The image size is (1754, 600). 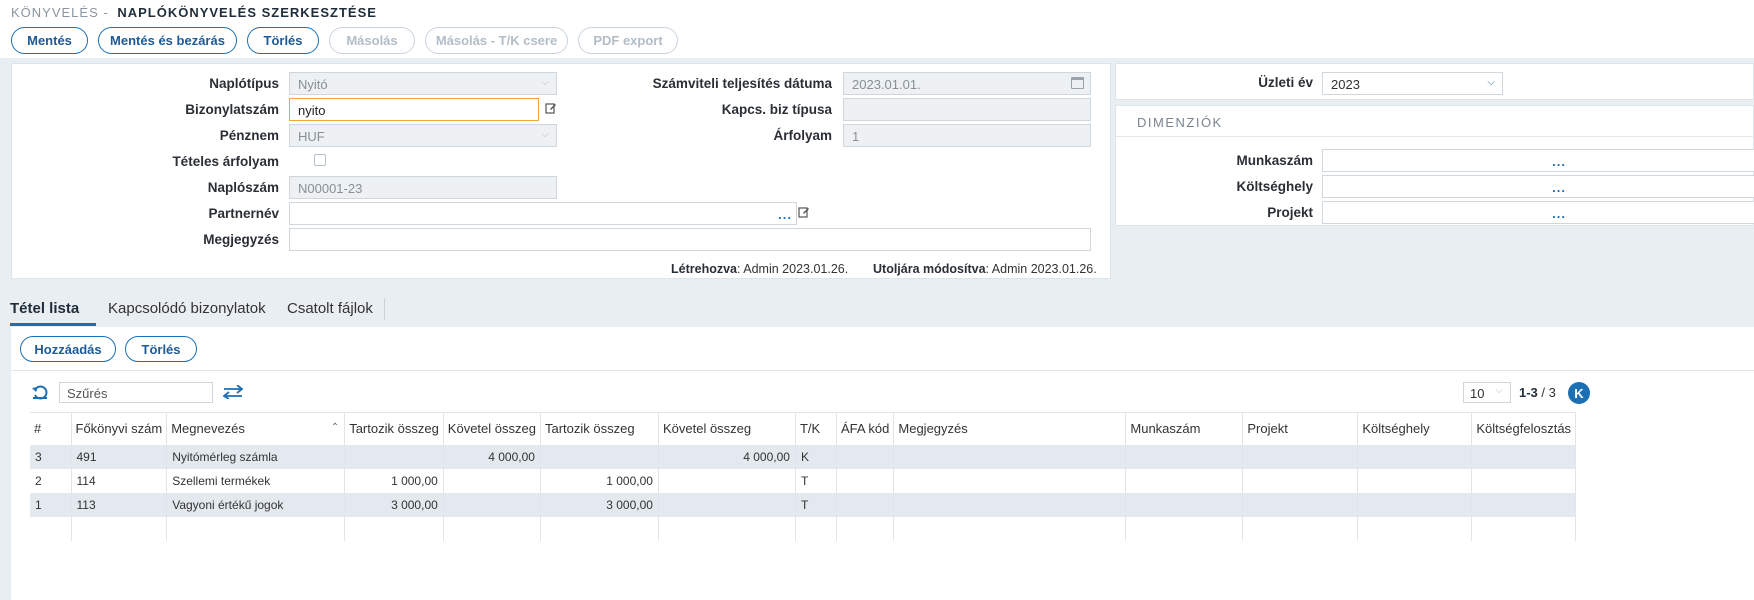 What do you see at coordinates (1010, 428) in the screenshot?
I see `column-header-note: Megjegyzés` at bounding box center [1010, 428].